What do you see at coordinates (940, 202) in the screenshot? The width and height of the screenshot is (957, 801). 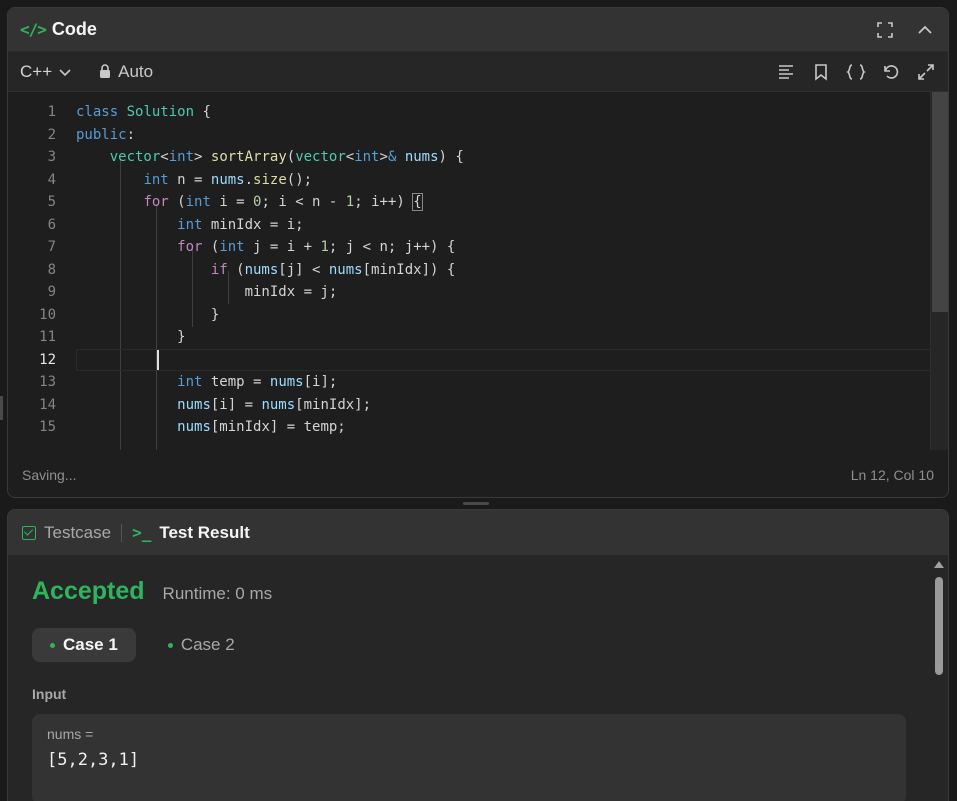 I see `editor-scroll-thumb` at bounding box center [940, 202].